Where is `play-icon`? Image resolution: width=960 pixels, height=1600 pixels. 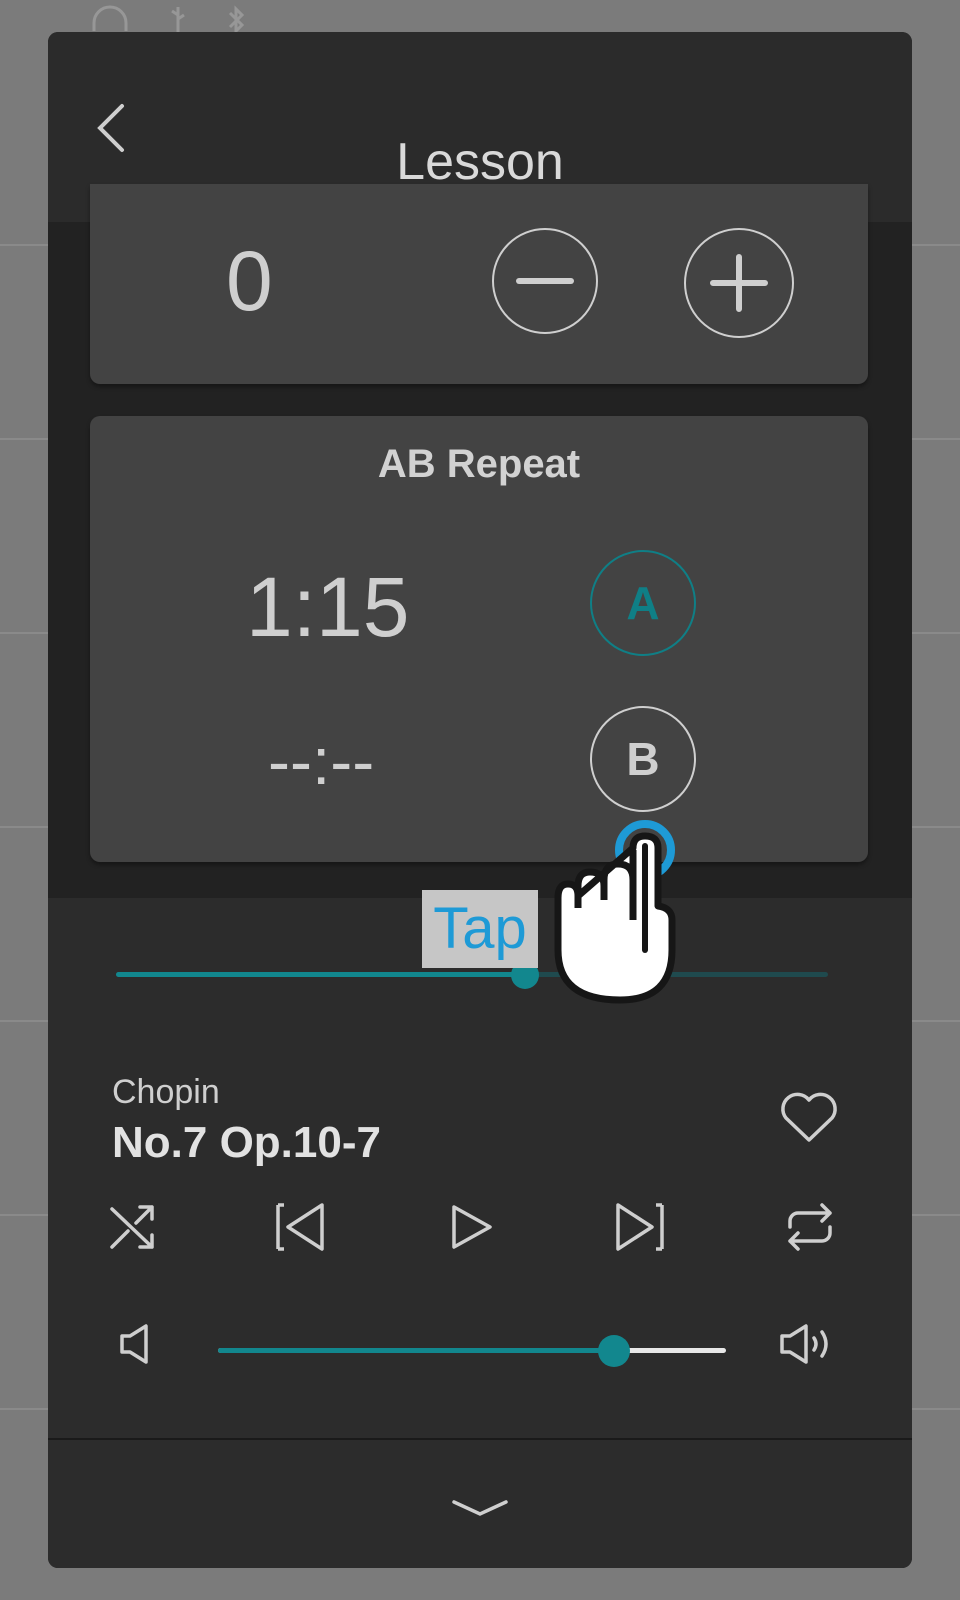
play-icon is located at coordinates (472, 1227).